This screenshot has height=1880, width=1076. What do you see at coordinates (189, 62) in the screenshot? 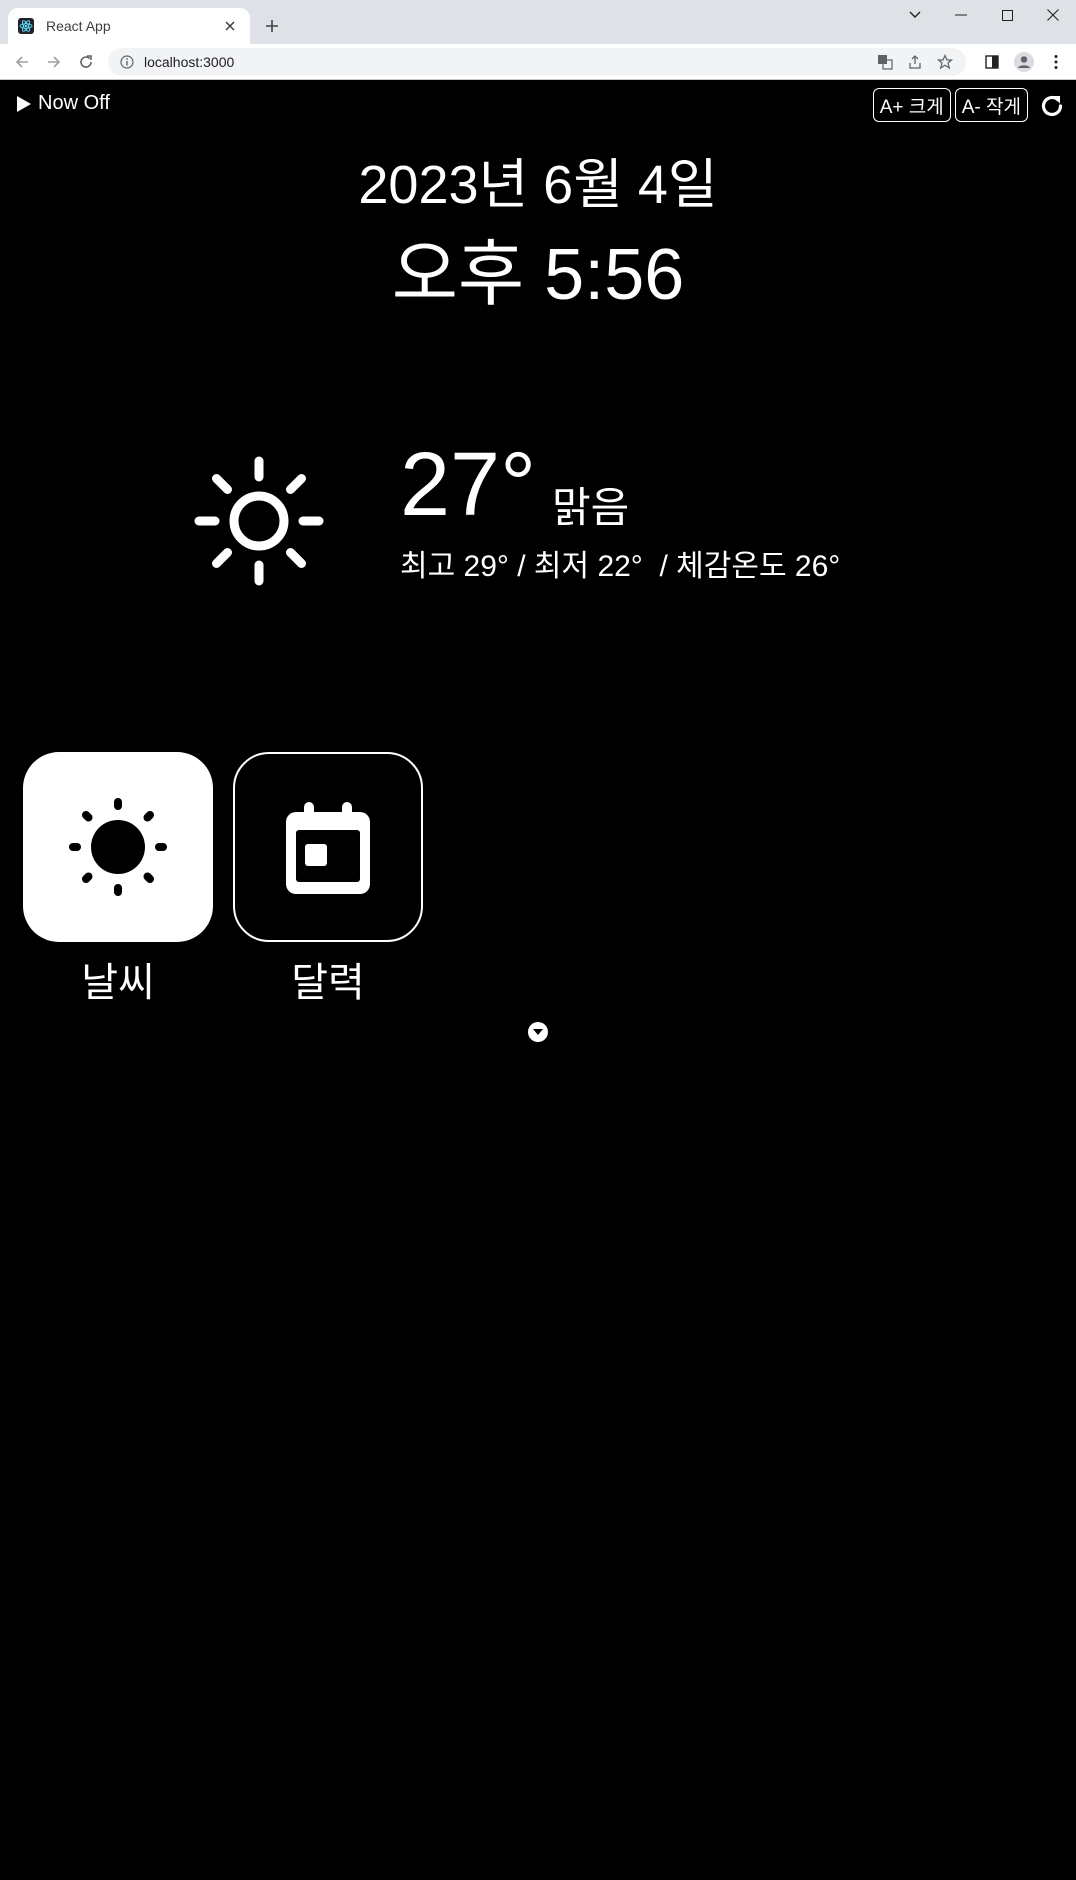
I see `url-text: localhost:3000` at bounding box center [189, 62].